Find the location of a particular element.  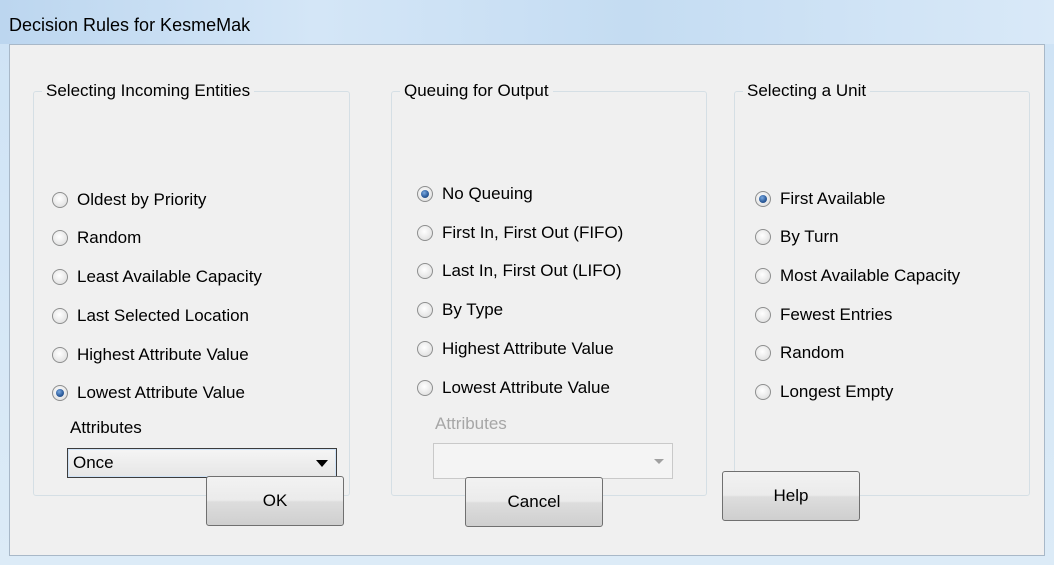

selecting-a-unit-label: Selecting a Unit is located at coordinates (807, 91).